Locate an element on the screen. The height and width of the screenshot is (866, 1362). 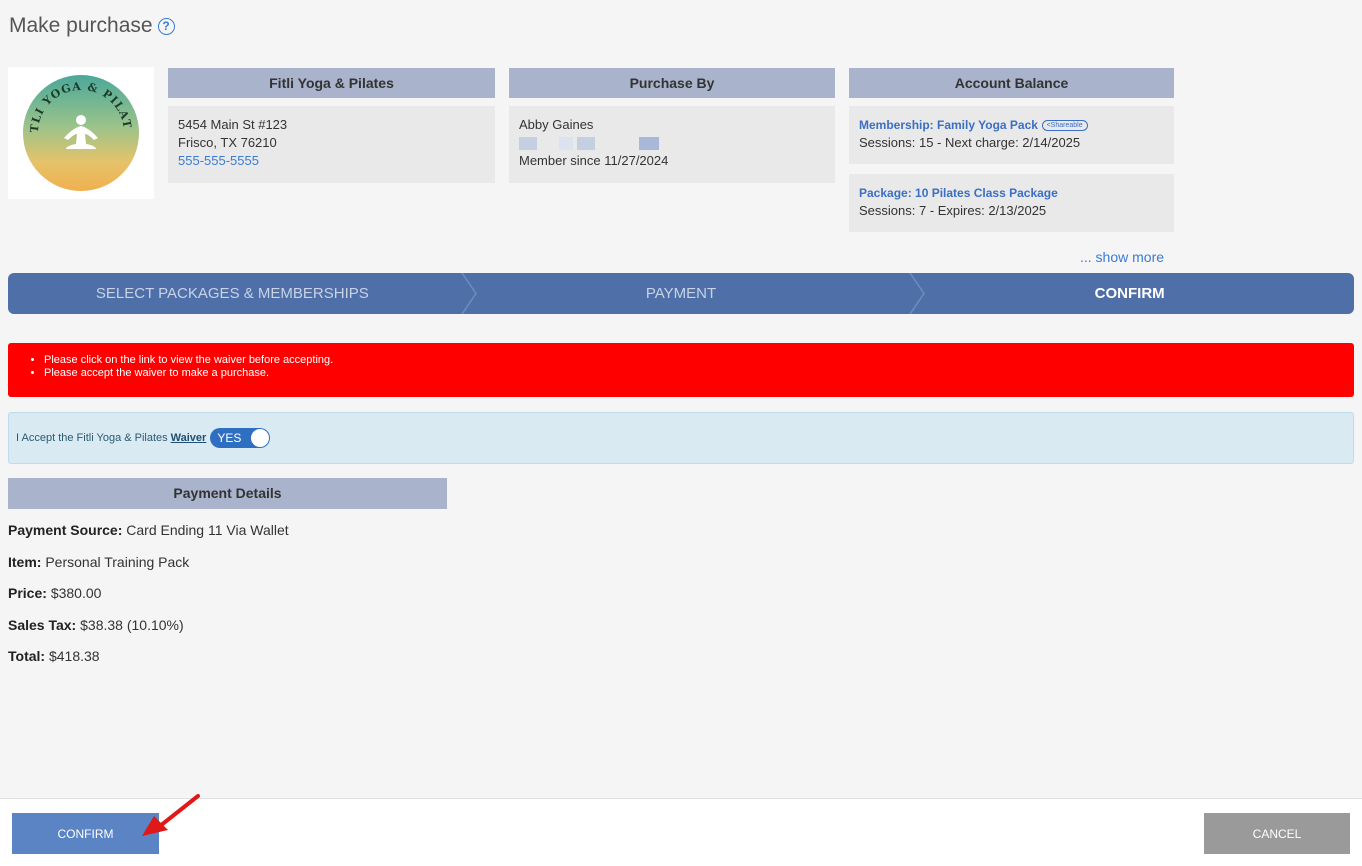
purchaser-heading: Purchase By is located at coordinates (672, 83).